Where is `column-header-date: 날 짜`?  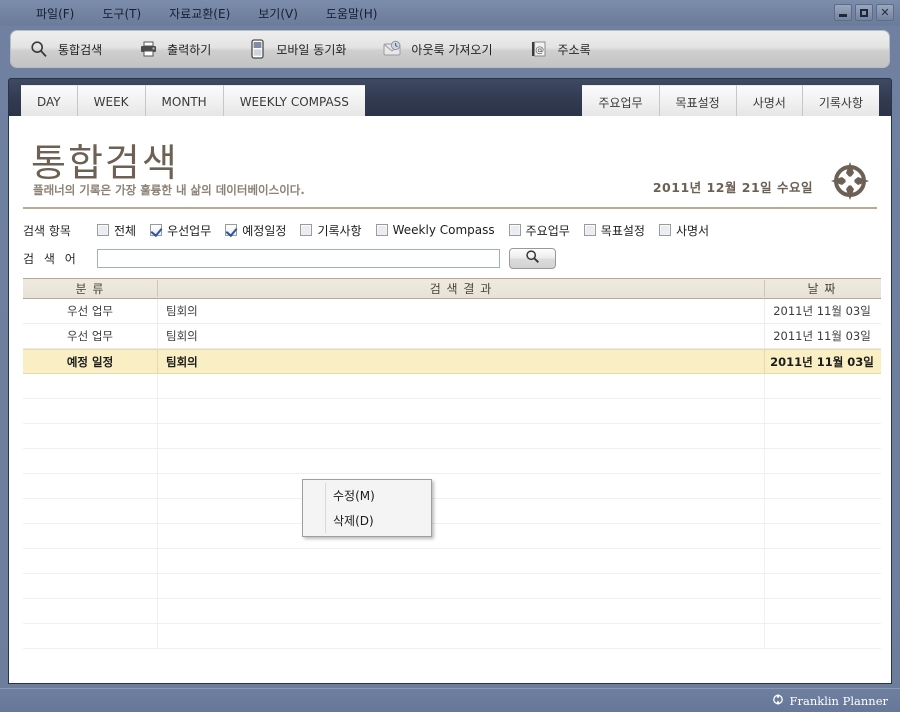 column-header-date: 날 짜 is located at coordinates (822, 289).